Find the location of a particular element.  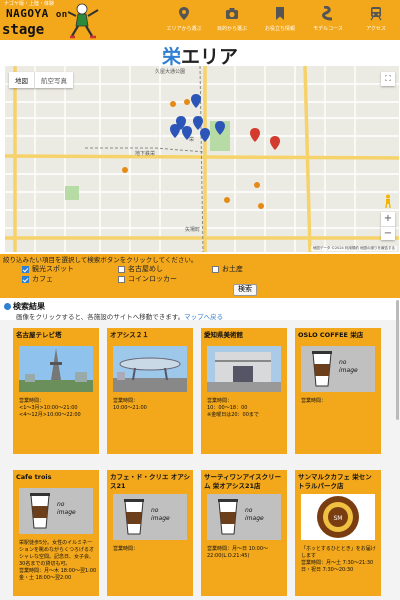

route-icon is located at coordinates (327, 13).